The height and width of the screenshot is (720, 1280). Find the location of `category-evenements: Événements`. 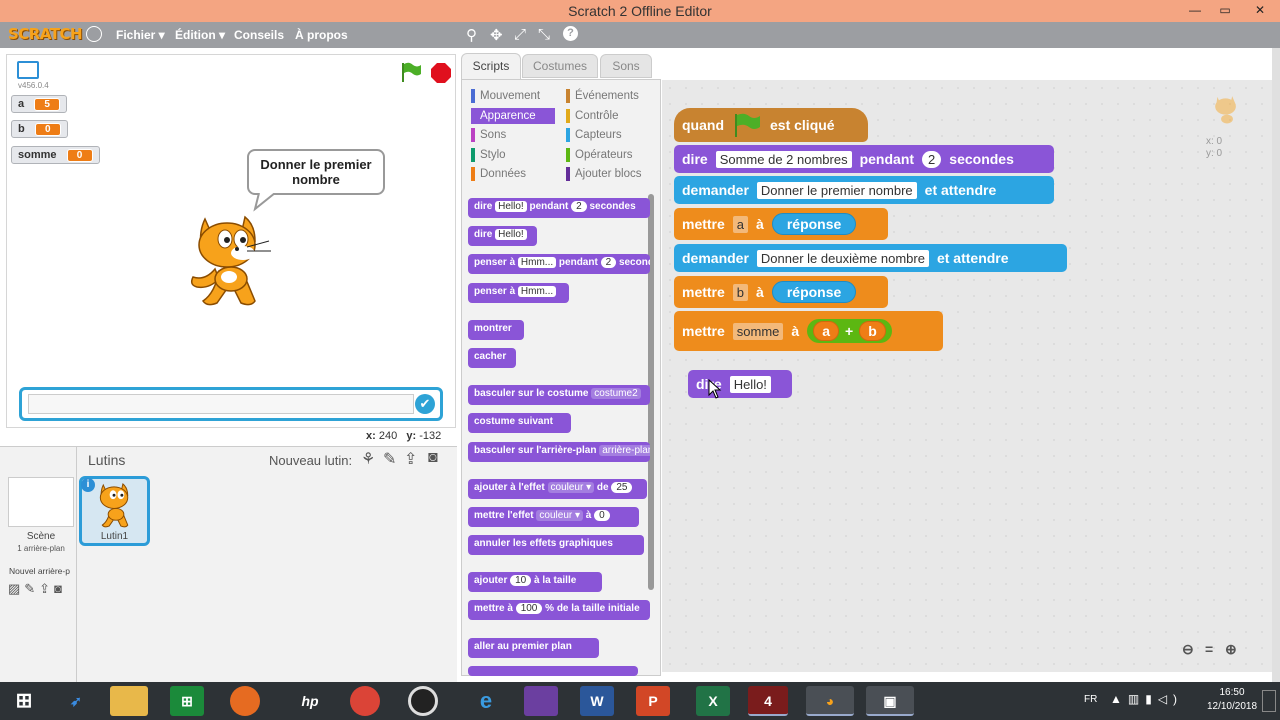

category-evenements: Événements is located at coordinates (602, 96).